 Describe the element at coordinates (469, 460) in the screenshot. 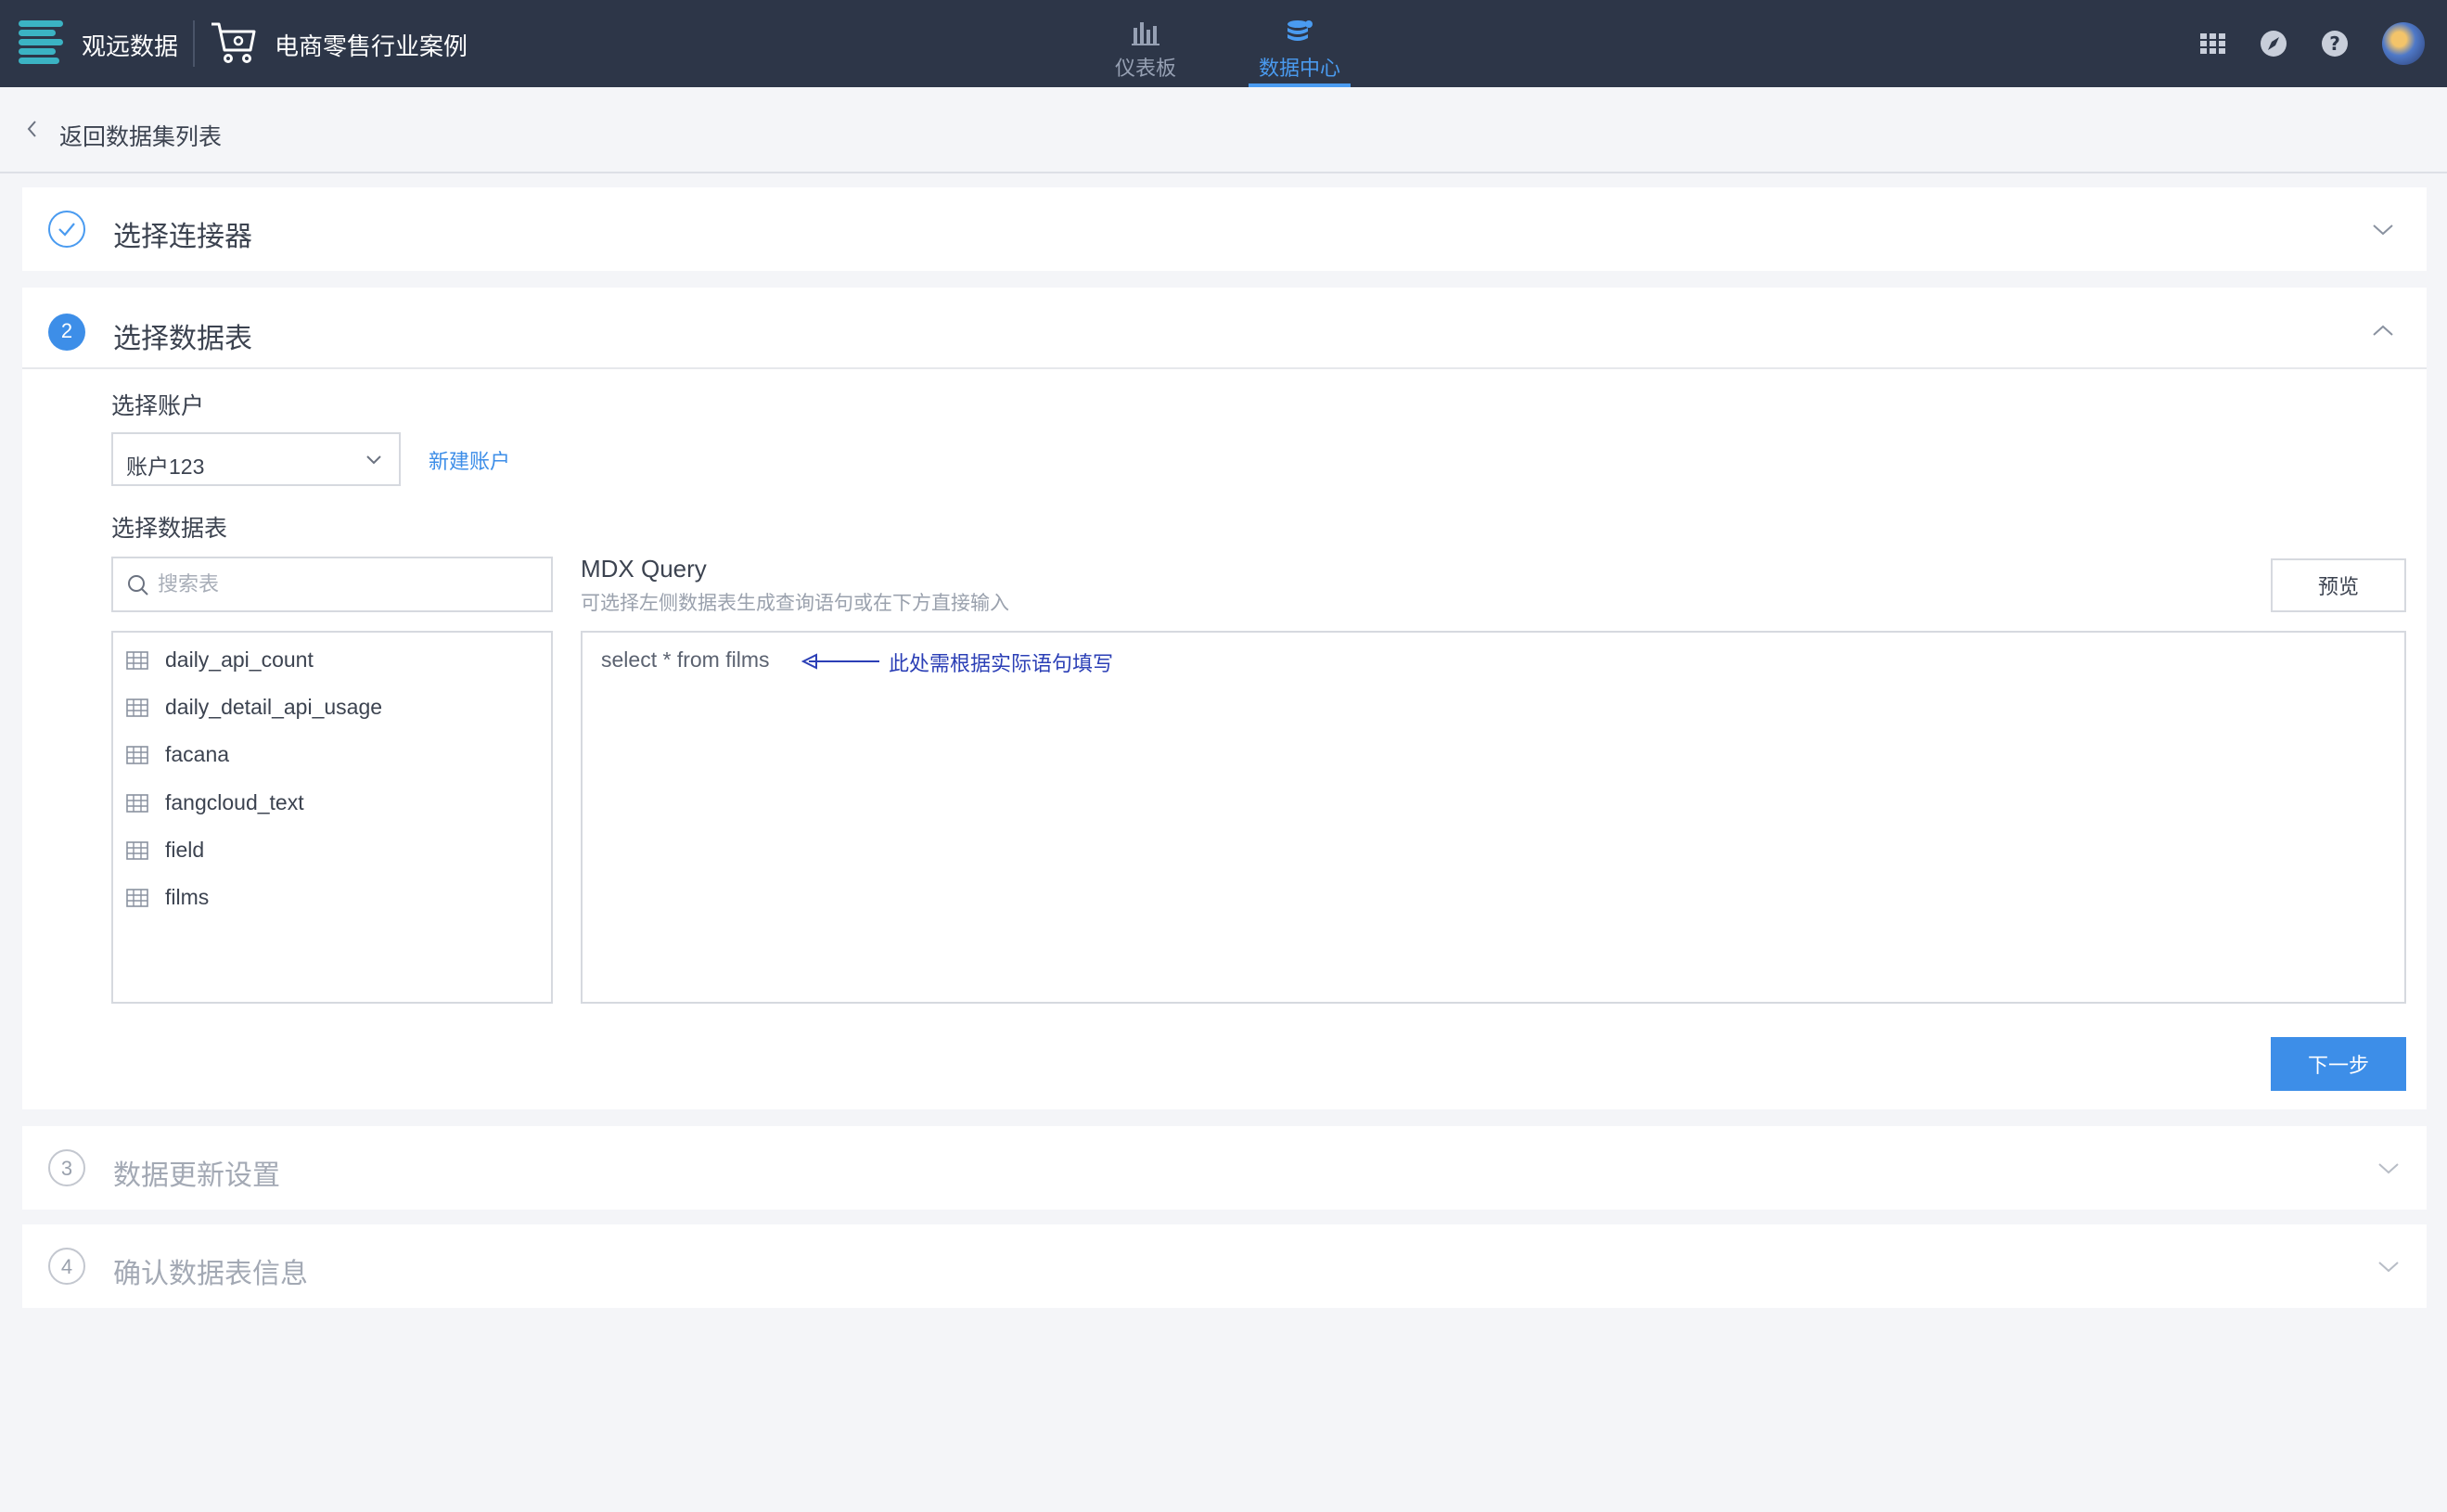

I see `new-account-link: 新建账户` at that location.